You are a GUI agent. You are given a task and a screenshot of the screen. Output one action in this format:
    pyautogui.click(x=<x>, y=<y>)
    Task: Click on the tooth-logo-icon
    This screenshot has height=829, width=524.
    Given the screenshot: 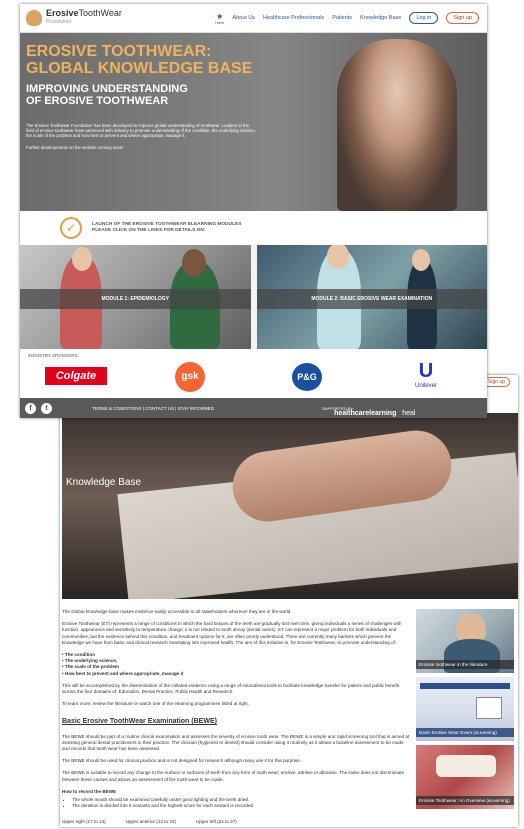 What is the action you would take?
    pyautogui.click(x=34, y=18)
    